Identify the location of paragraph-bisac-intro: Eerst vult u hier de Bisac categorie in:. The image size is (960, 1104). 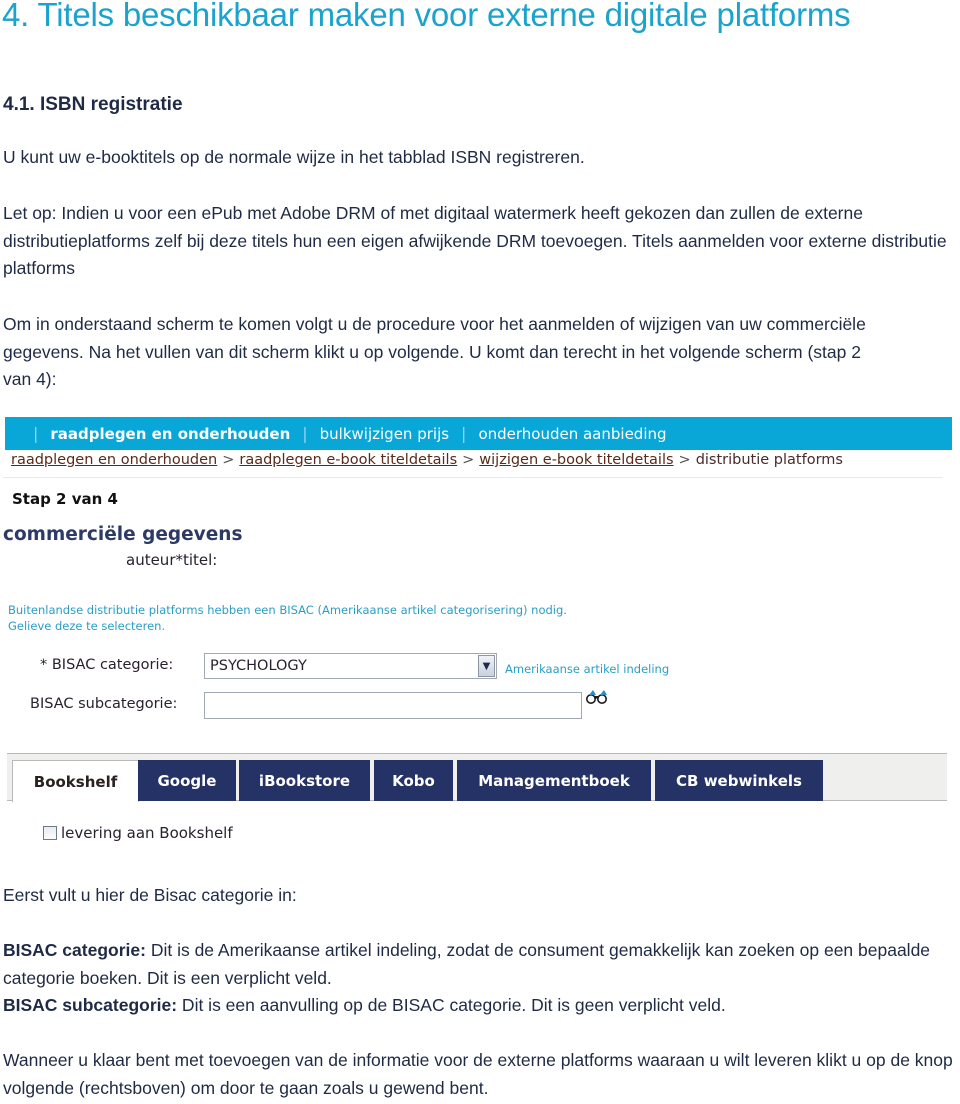
(150, 895).